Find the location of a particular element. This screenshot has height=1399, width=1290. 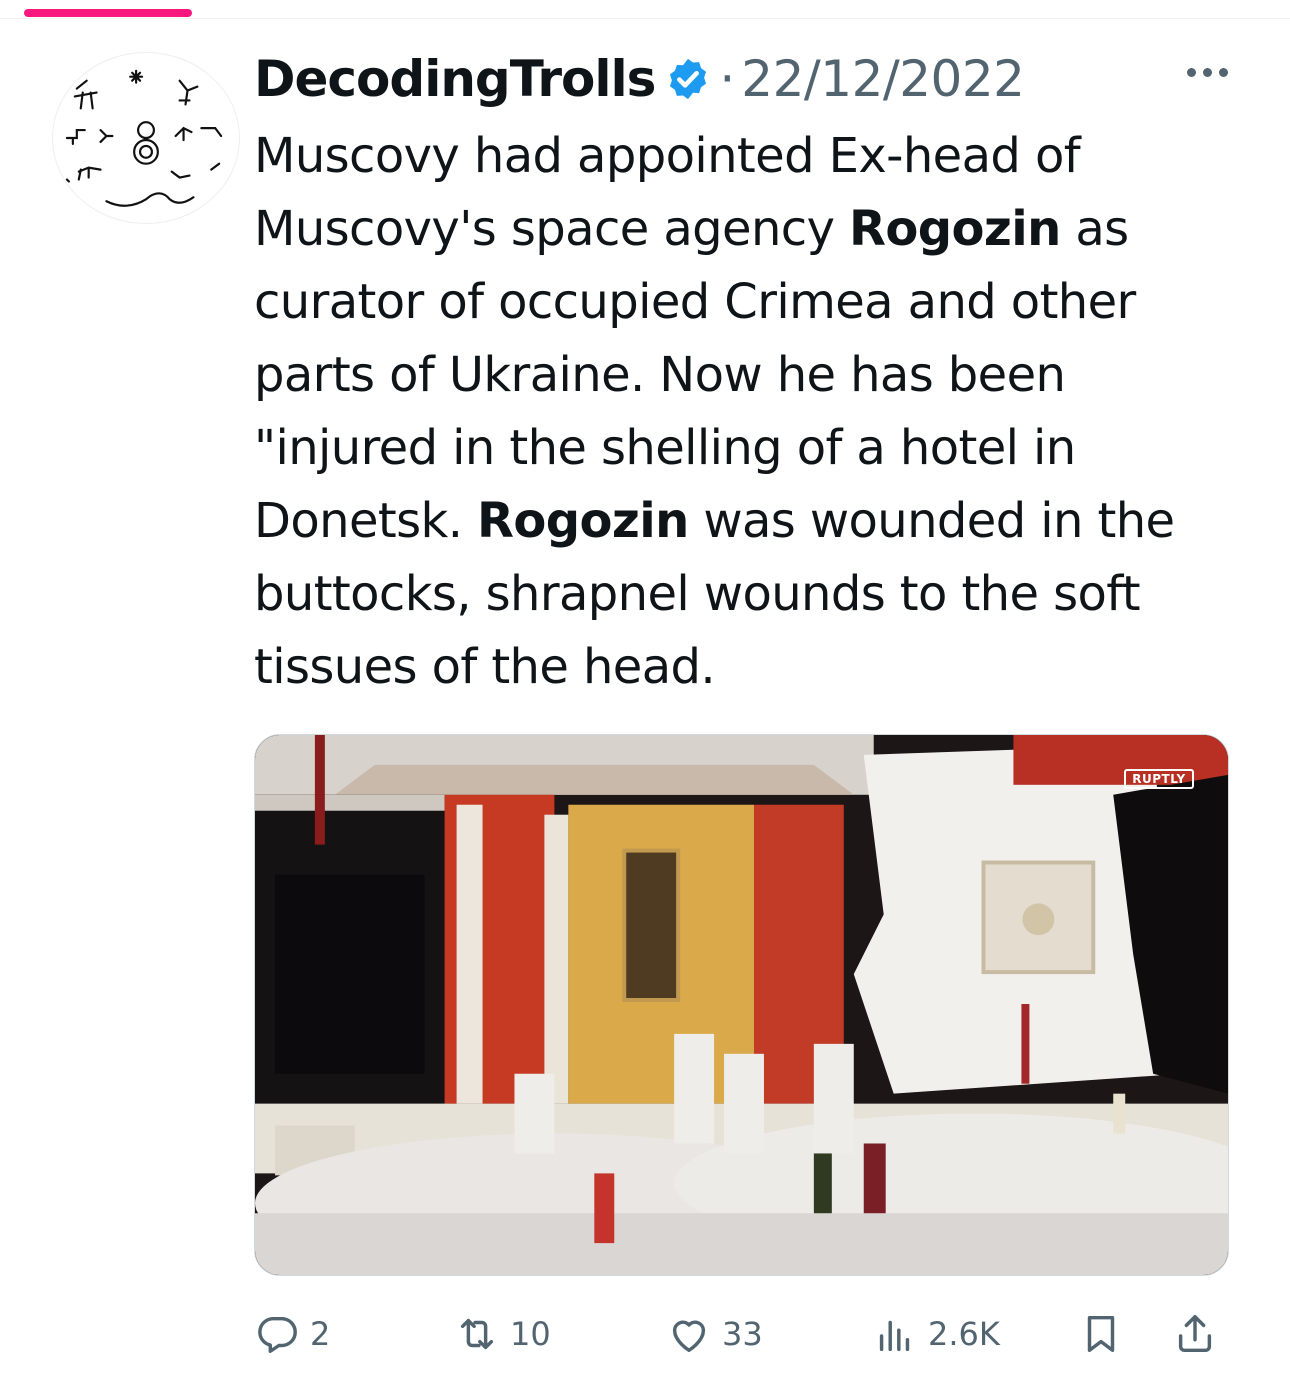

reply-button: 2 is located at coordinates (292, 1334).